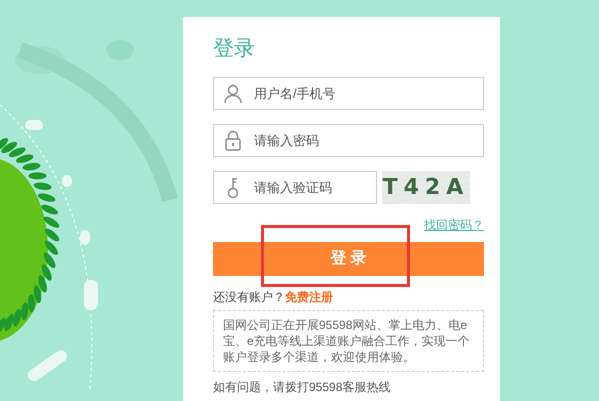 This screenshot has height=401, width=599. I want to click on help-text: 如有问题，请拨打95598客服热线, so click(301, 387).